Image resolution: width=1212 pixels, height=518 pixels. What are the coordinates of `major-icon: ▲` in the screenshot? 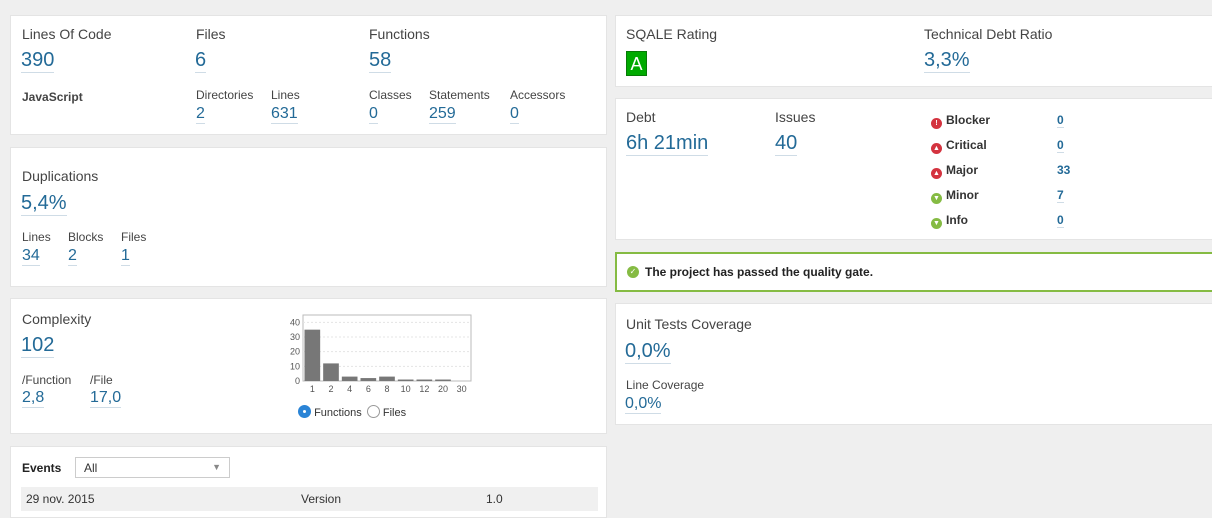 It's located at (936, 173).